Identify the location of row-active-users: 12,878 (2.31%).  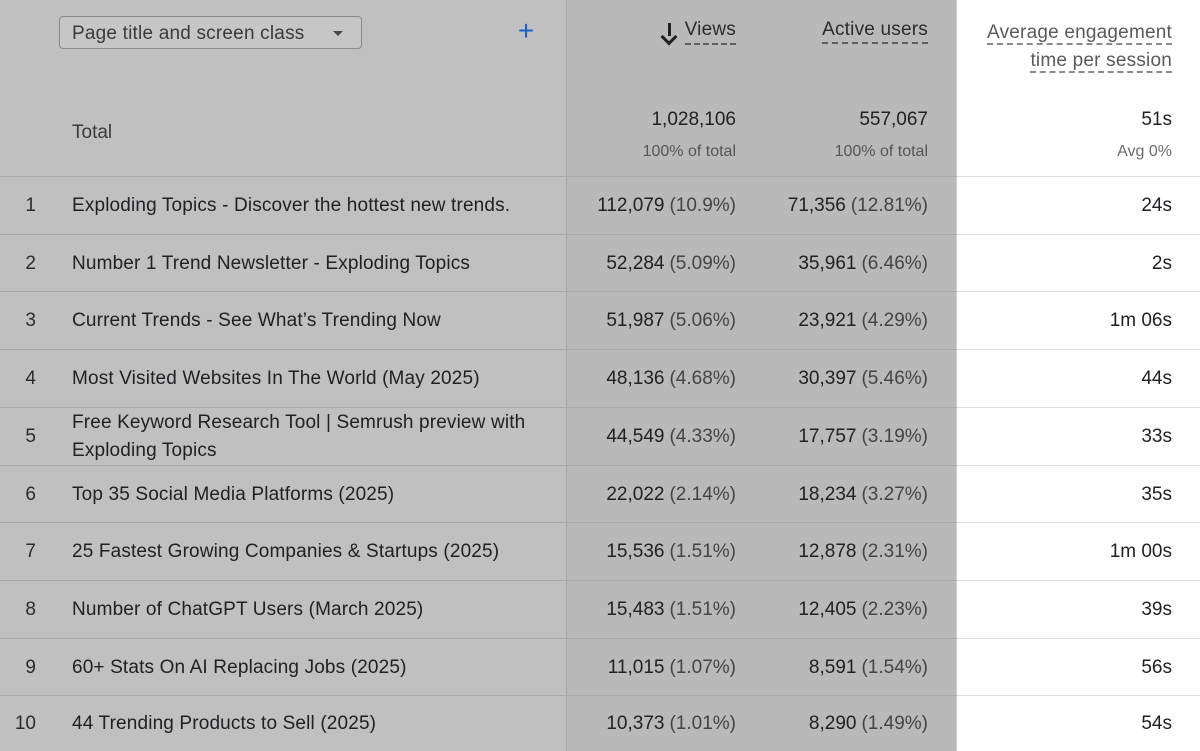
(863, 551).